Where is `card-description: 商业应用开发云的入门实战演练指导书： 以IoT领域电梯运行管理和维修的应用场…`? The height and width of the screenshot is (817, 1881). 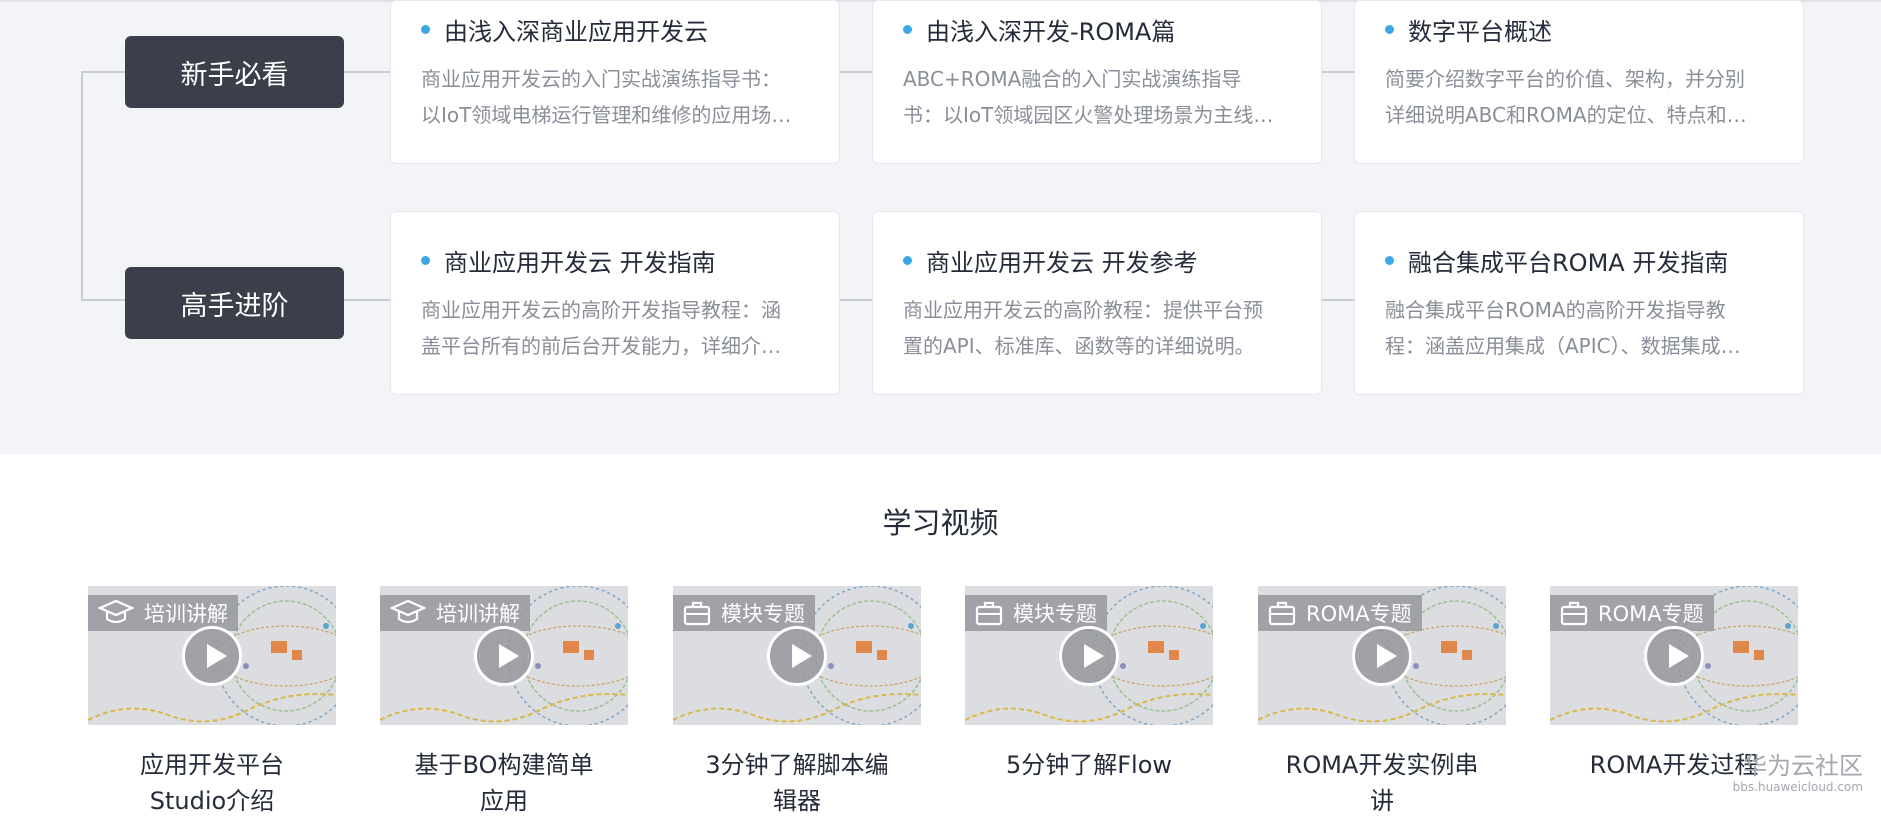
card-description: 商业应用开发云的入门实战演练指导书： 以IoT领域电梯运行管理和维修的应用场… is located at coordinates (606, 97).